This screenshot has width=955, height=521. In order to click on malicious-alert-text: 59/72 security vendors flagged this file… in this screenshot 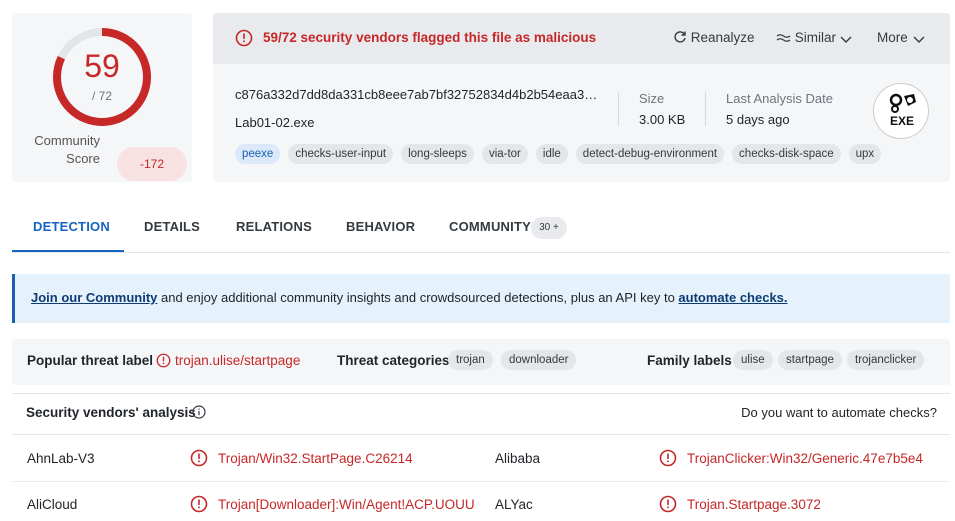, I will do `click(430, 37)`.